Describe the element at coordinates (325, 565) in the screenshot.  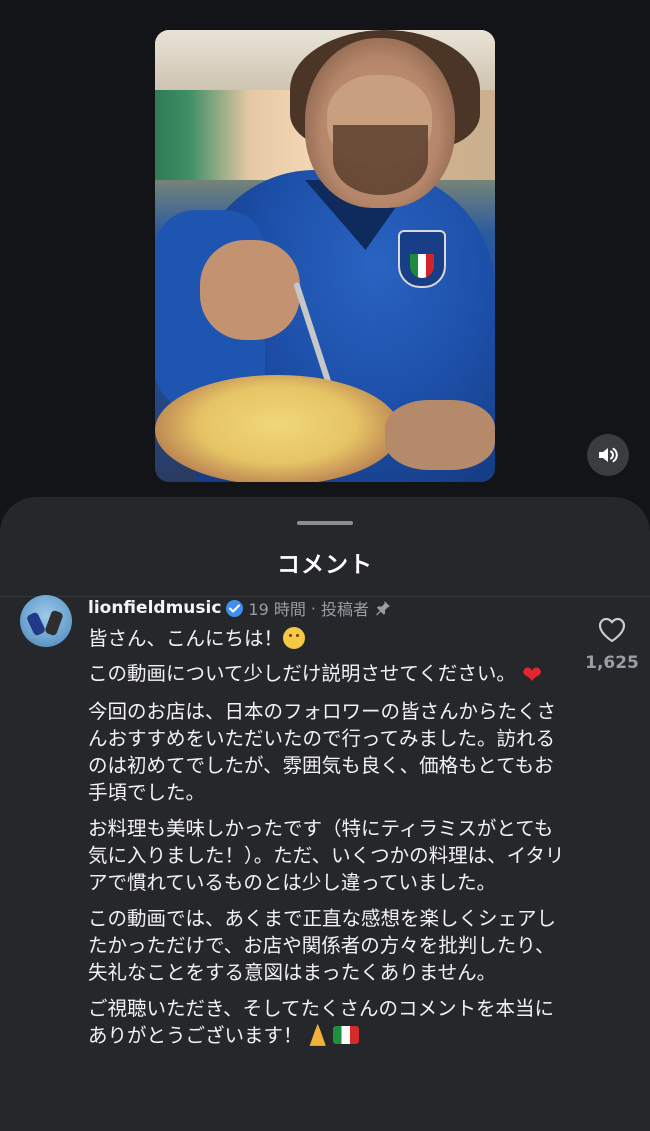
I see `sheet-title: コメント` at that location.